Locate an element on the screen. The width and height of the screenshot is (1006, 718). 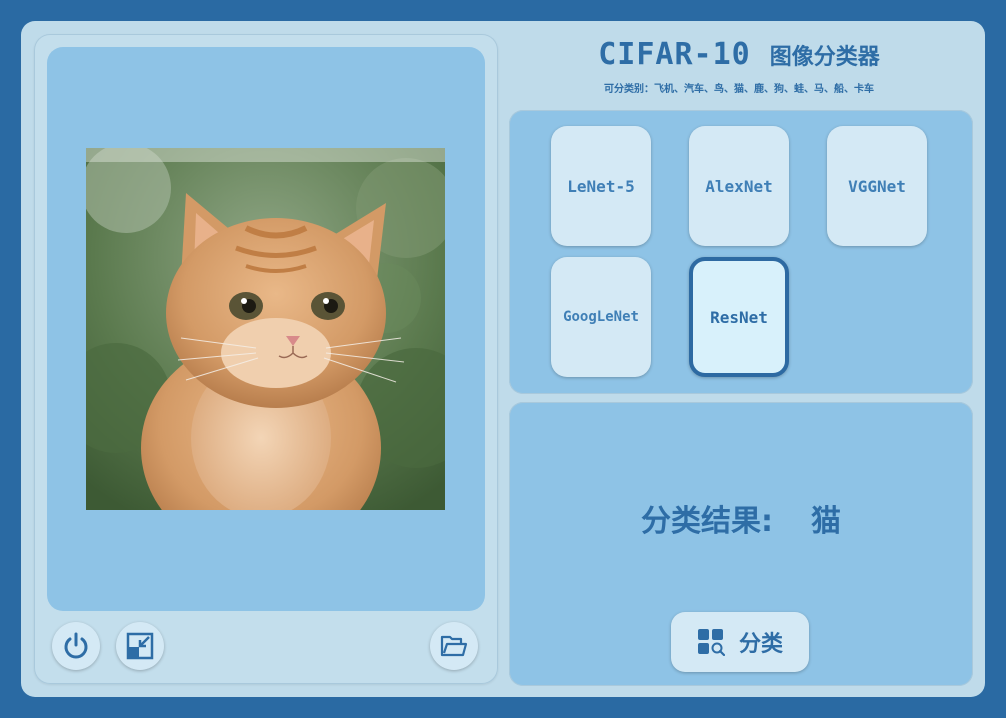
model-button-alexnet: AlexNet is located at coordinates (739, 186).